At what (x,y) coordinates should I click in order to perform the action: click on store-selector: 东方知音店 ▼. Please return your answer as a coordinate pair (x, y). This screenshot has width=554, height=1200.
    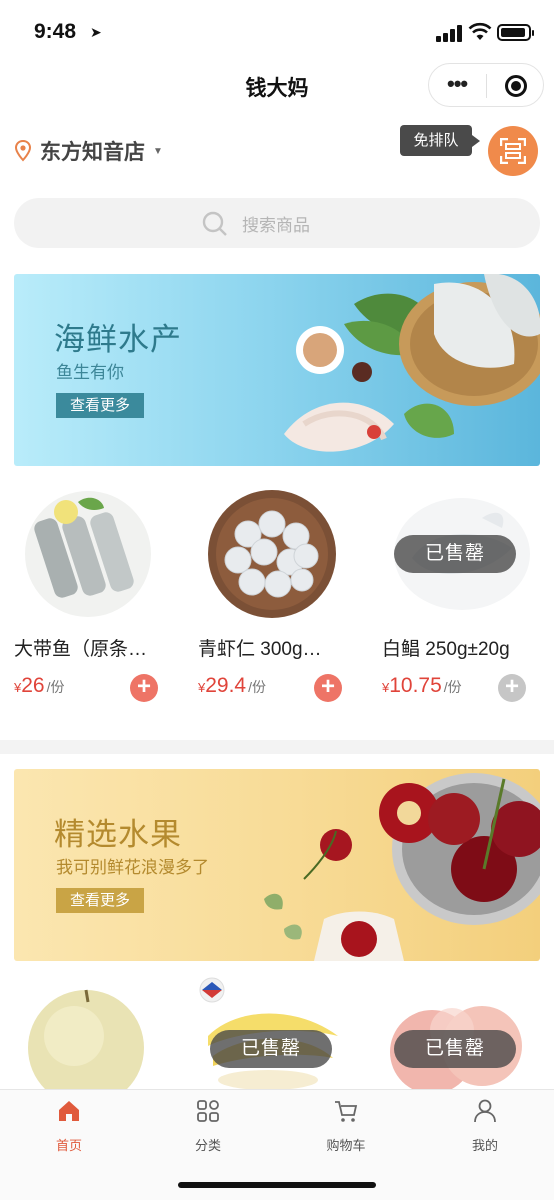
    Looking at the image, I should click on (88, 151).